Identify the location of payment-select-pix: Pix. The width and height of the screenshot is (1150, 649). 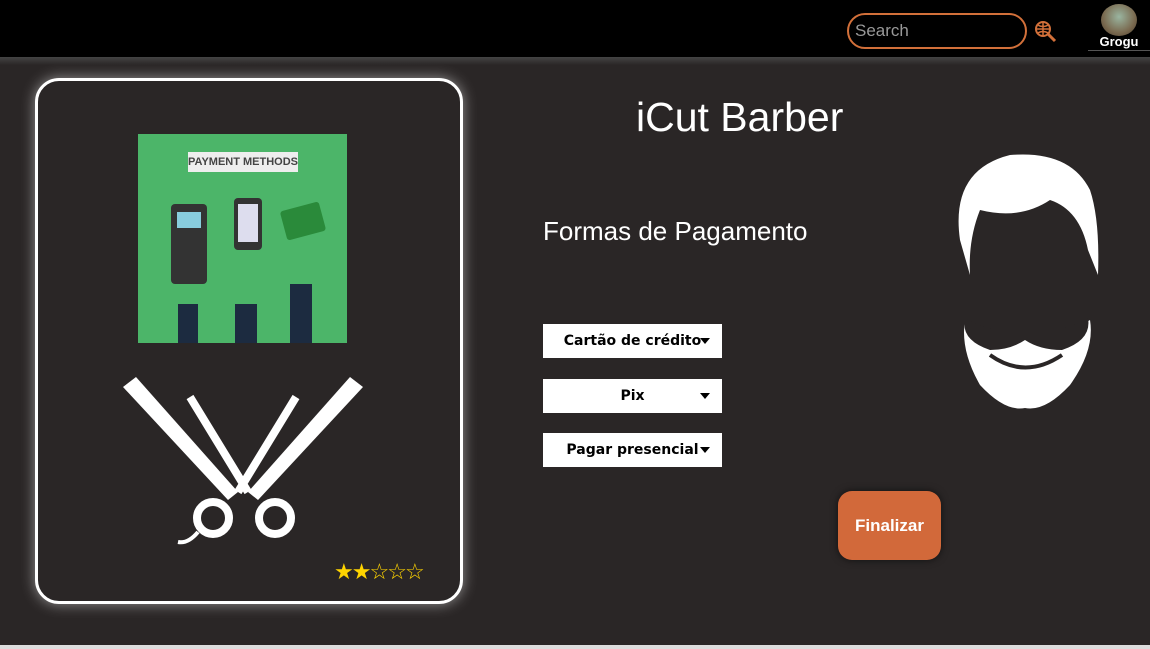
(632, 396).